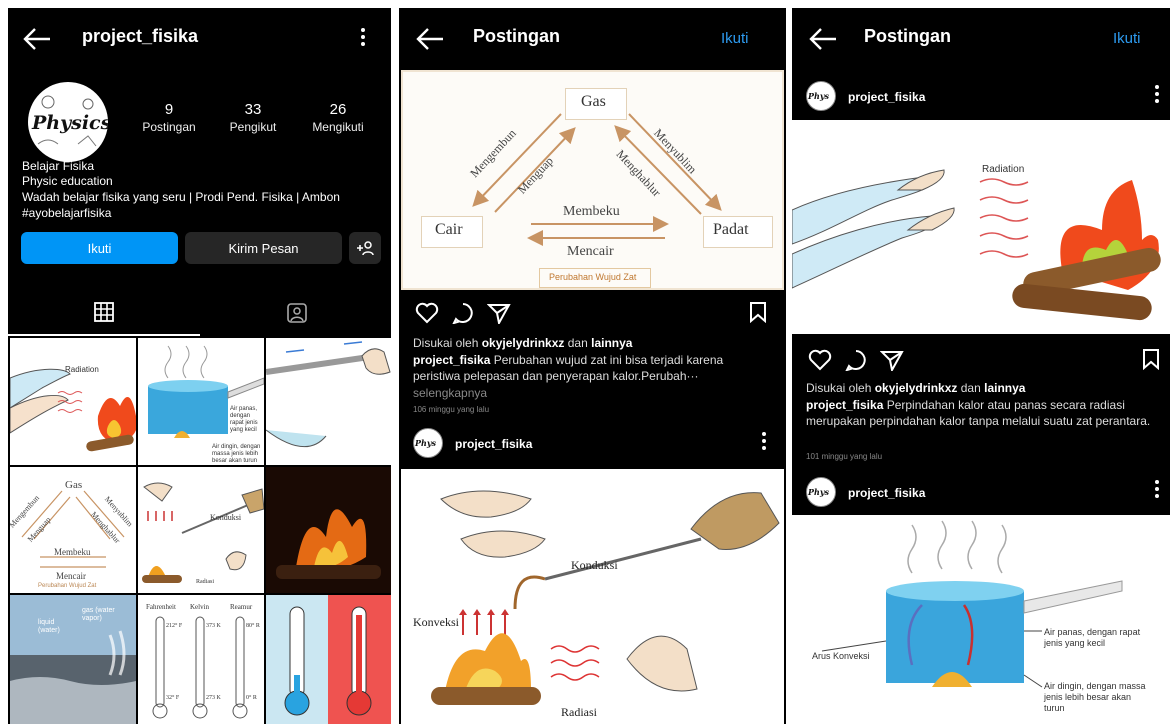  What do you see at coordinates (451, 409) in the screenshot?
I see `post-timestamp: 106 minggu yang lalu` at bounding box center [451, 409].